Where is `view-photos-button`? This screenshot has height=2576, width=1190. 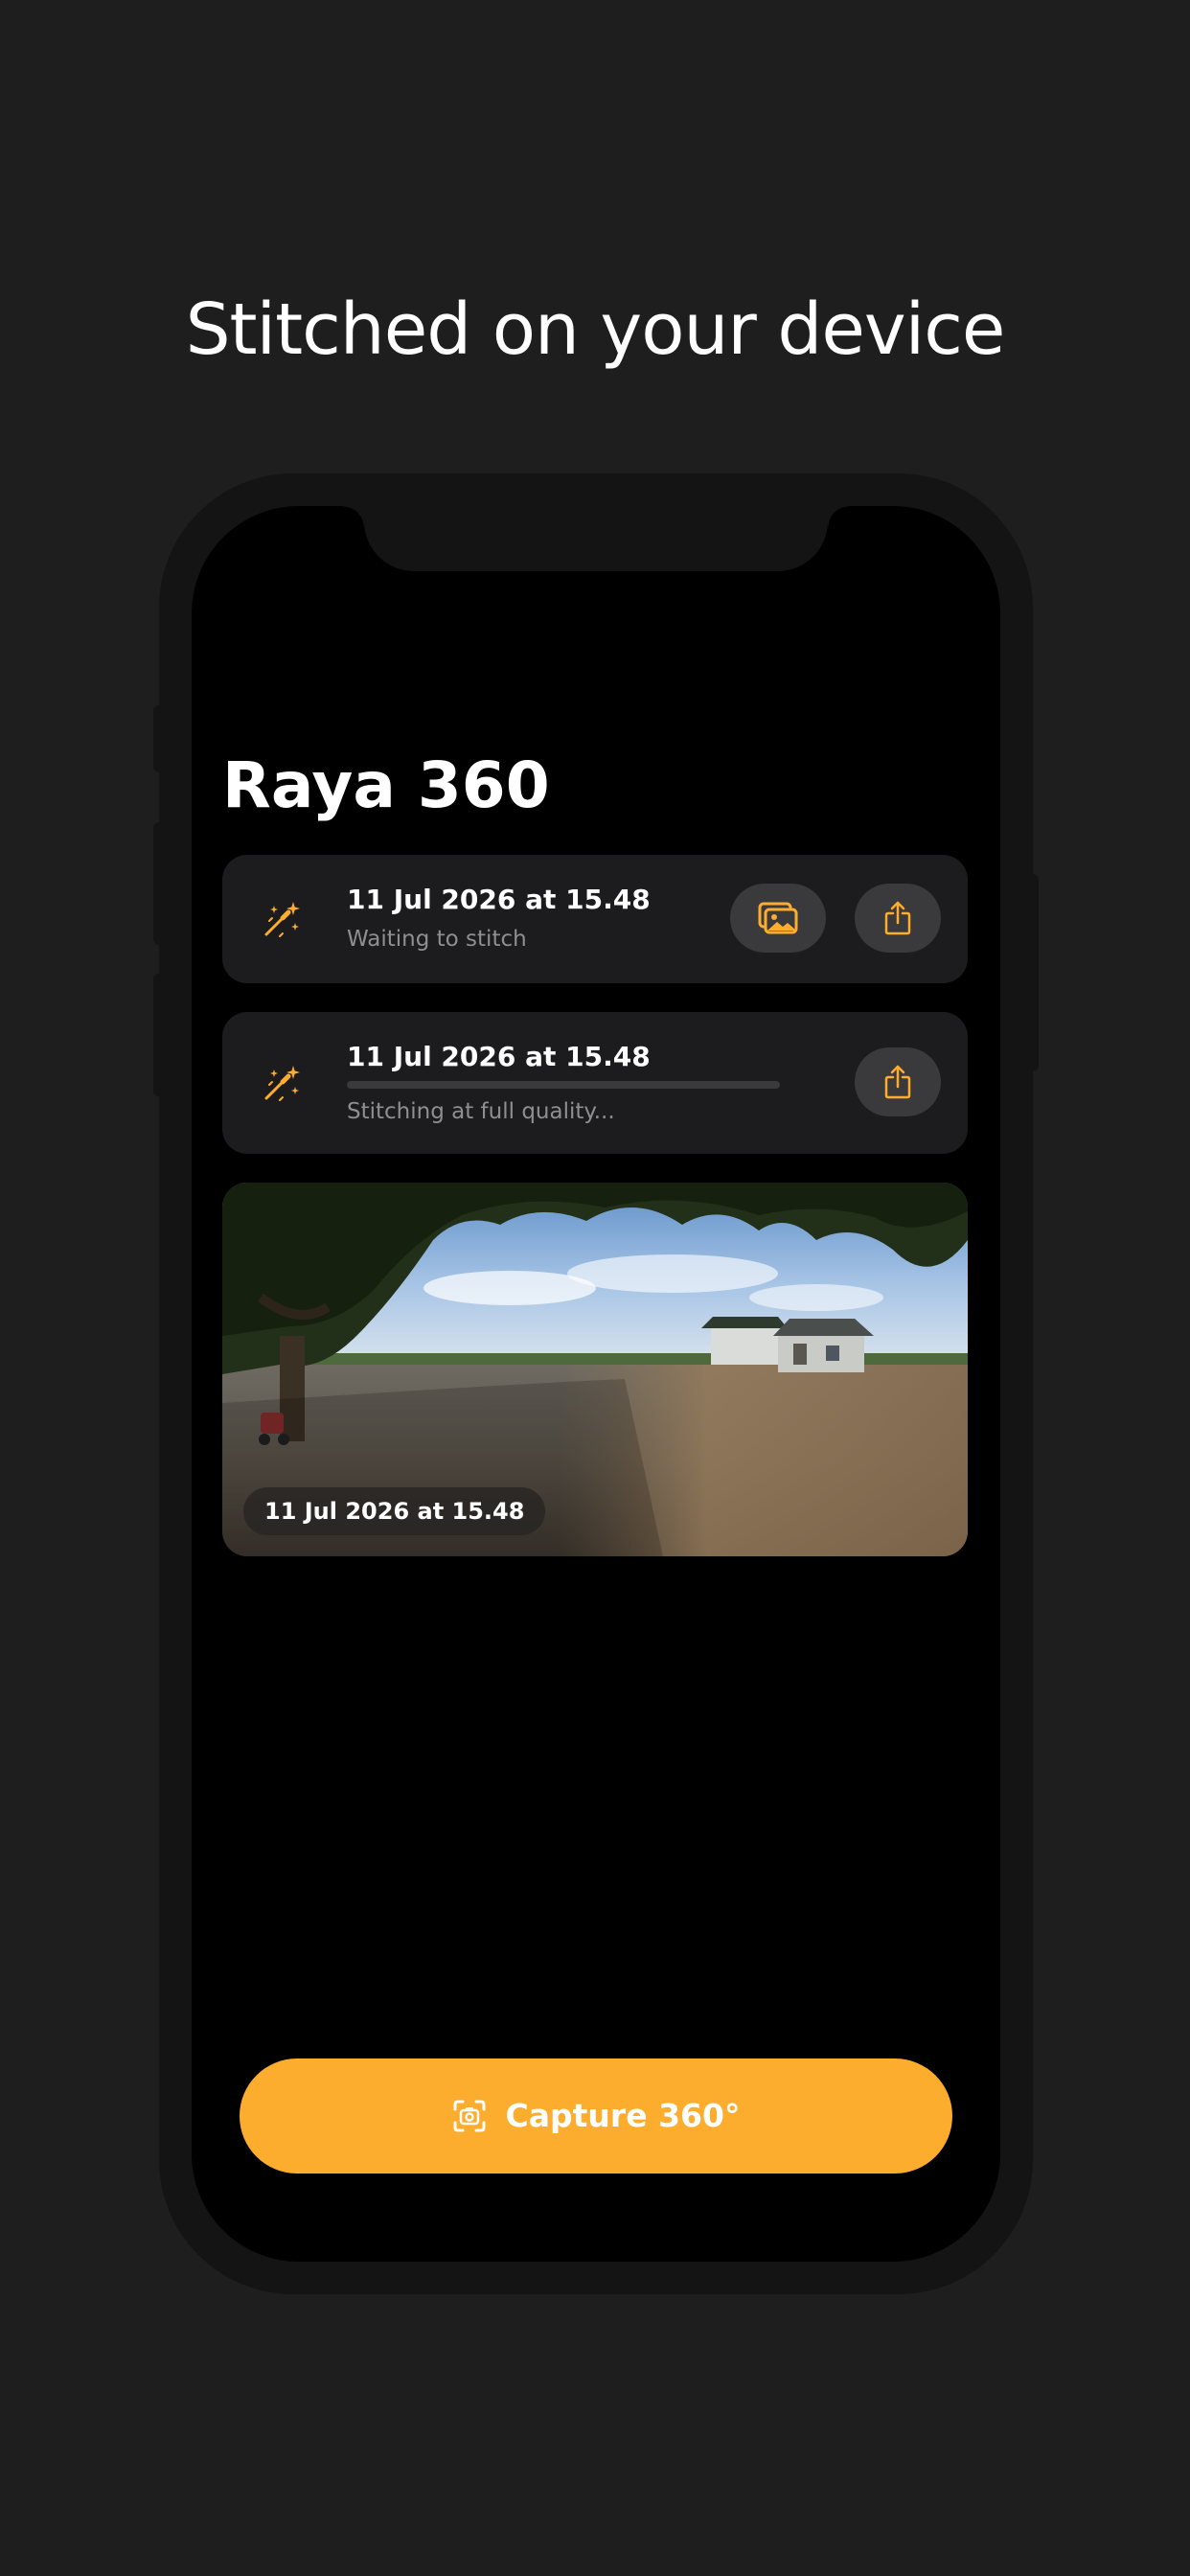 view-photos-button is located at coordinates (778, 918).